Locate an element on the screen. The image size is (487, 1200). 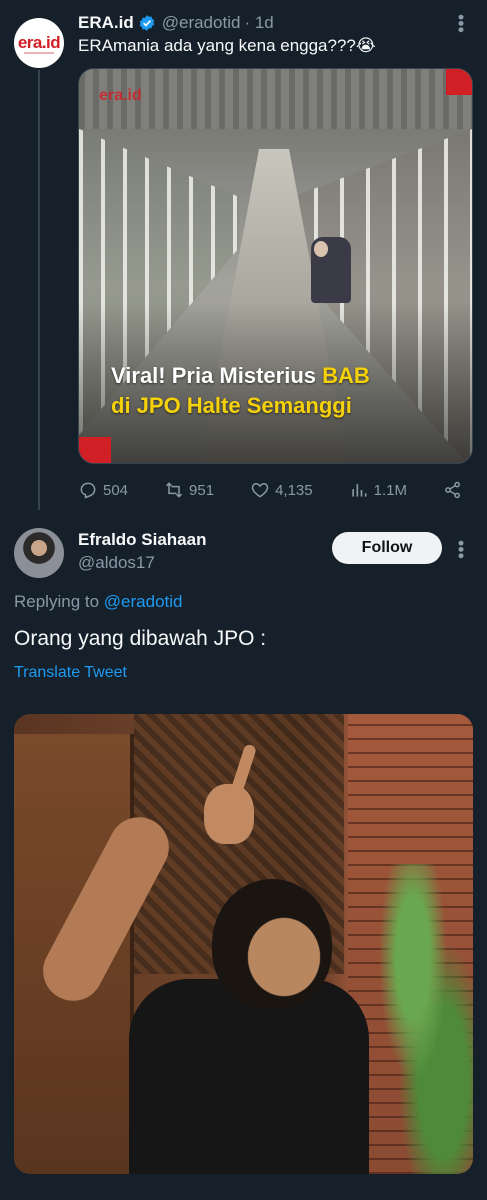
image-person-head is located at coordinates (321, 249).